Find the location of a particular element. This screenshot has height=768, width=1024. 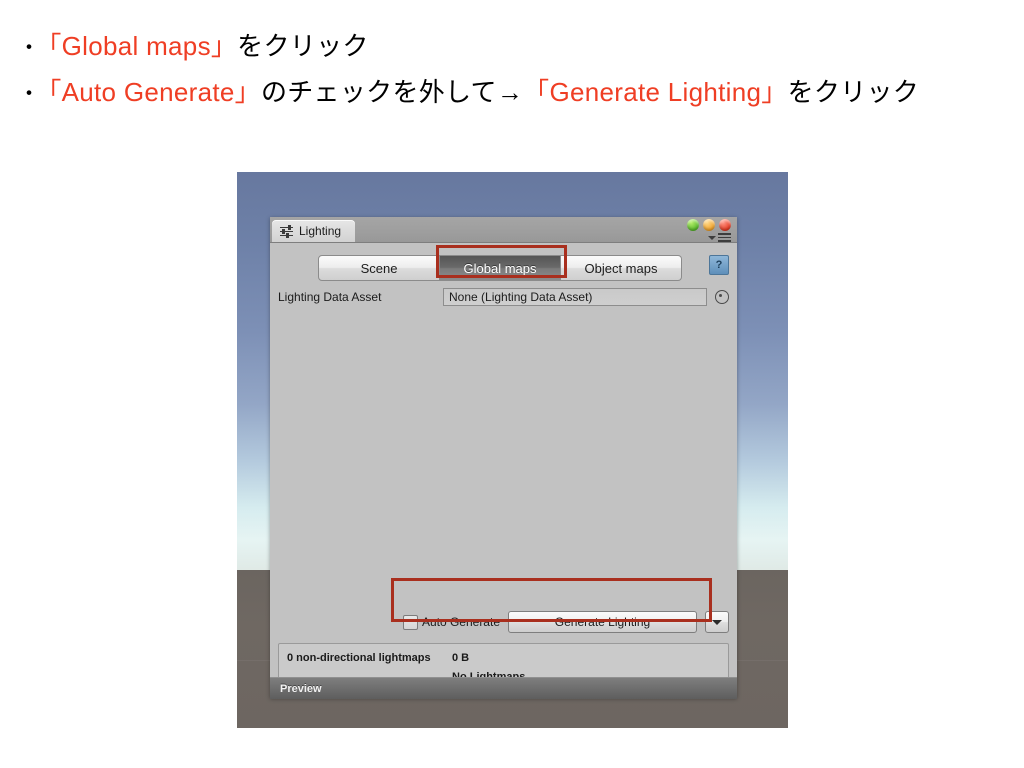

window-controls is located at coordinates (709, 225).